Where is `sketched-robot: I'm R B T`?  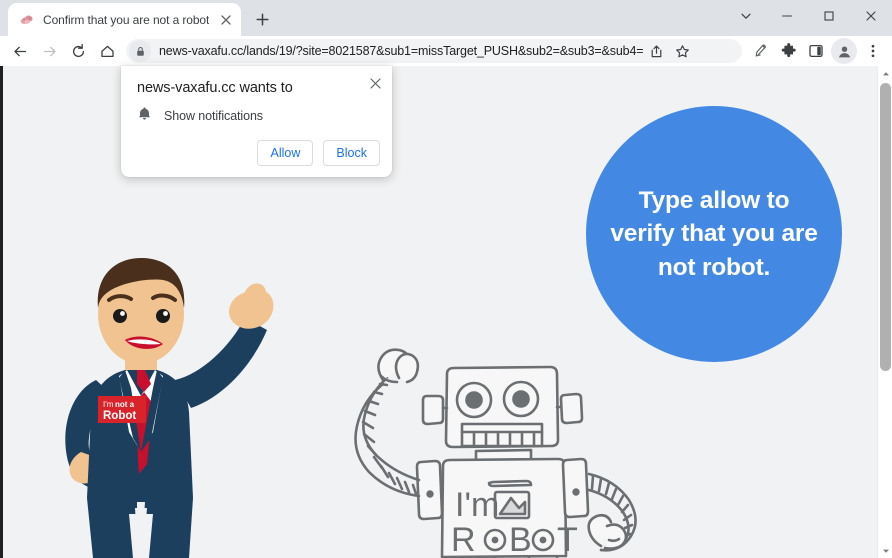
sketched-robot: I'm R B T is located at coordinates (503, 446).